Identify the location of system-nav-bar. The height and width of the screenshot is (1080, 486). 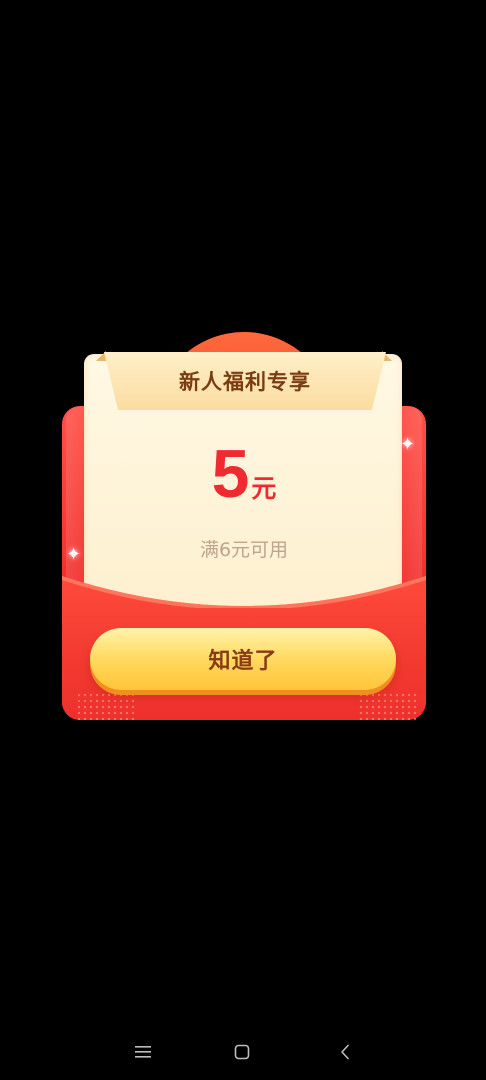
(243, 1052).